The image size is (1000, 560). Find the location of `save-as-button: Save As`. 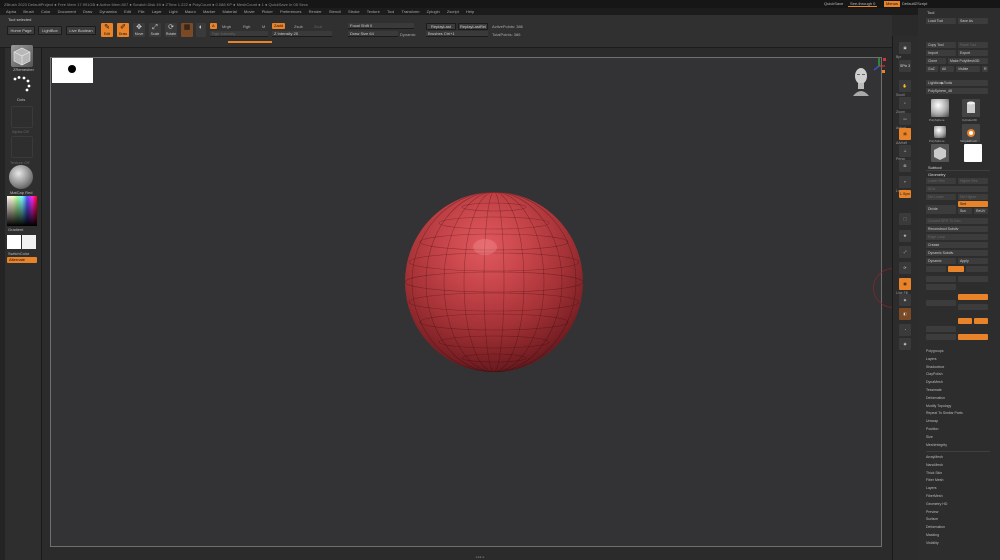

save-as-button: Save As is located at coordinates (973, 21).